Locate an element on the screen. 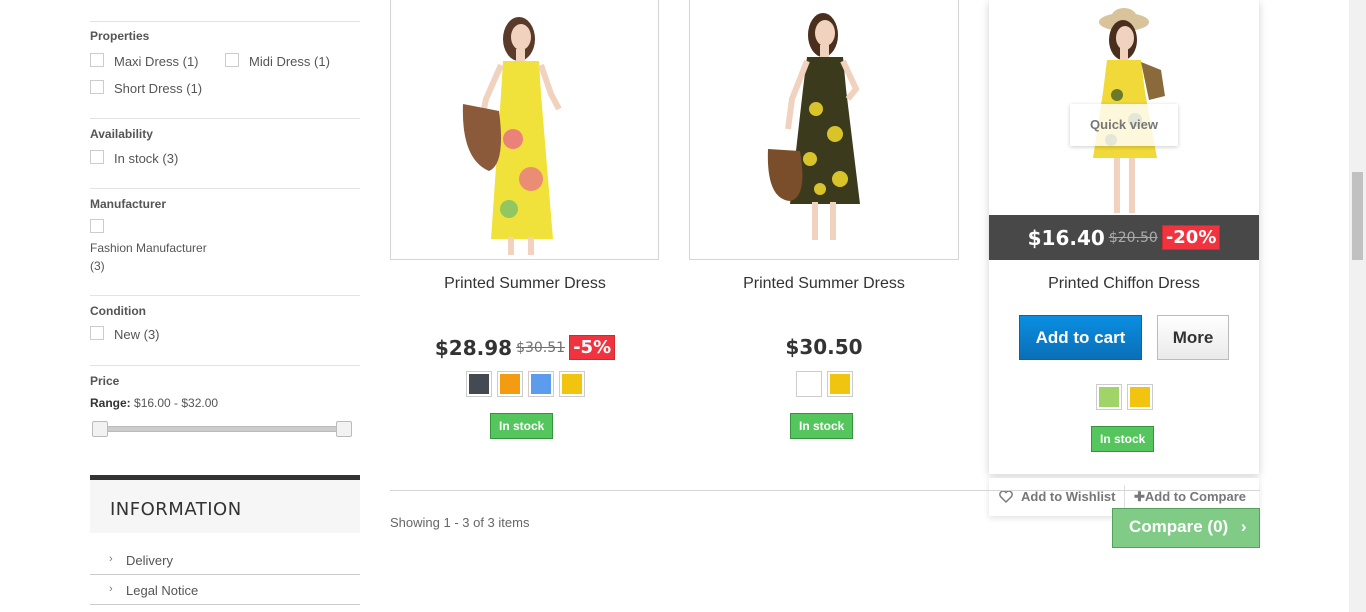 The height and width of the screenshot is (612, 1366). product-price-bar: $16.40 $20.50 -20% is located at coordinates (1124, 237).